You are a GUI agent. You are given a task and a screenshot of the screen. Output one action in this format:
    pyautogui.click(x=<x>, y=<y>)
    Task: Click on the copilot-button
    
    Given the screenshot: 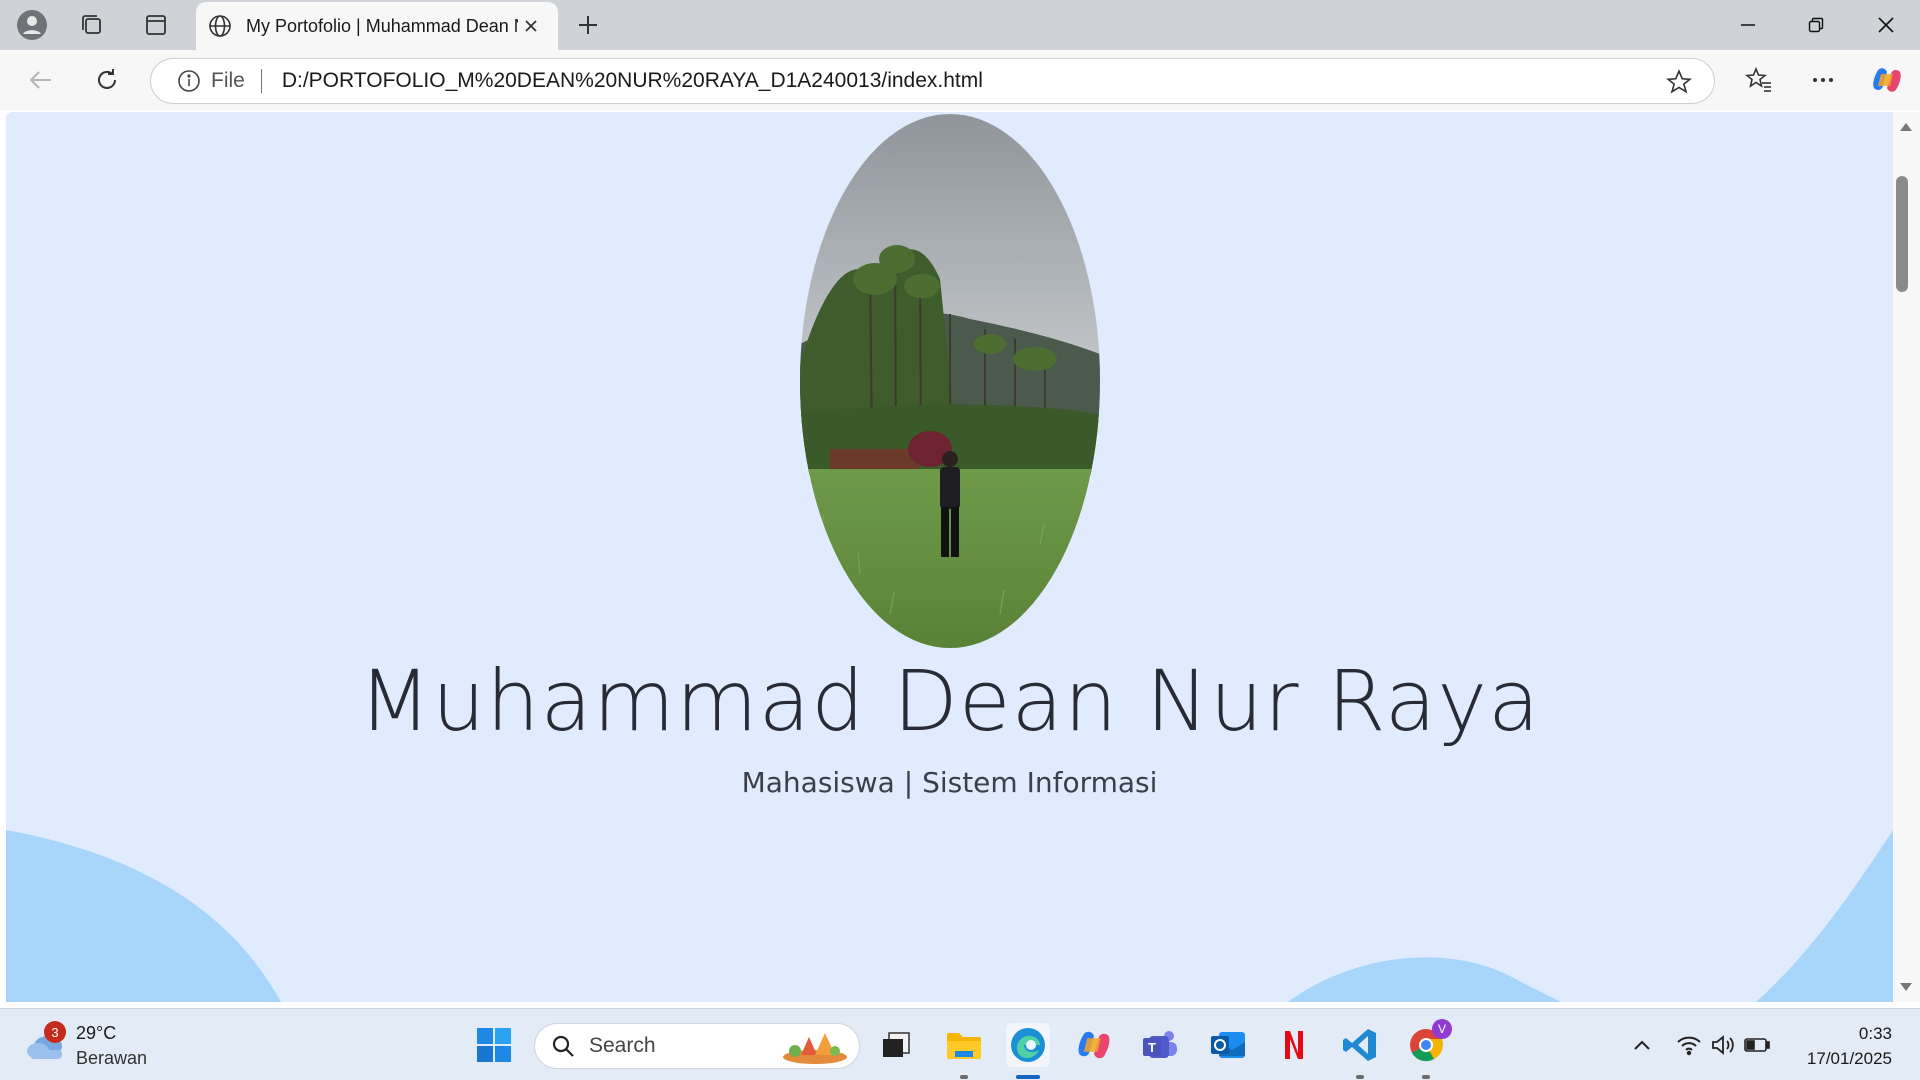 What is the action you would take?
    pyautogui.click(x=1887, y=80)
    